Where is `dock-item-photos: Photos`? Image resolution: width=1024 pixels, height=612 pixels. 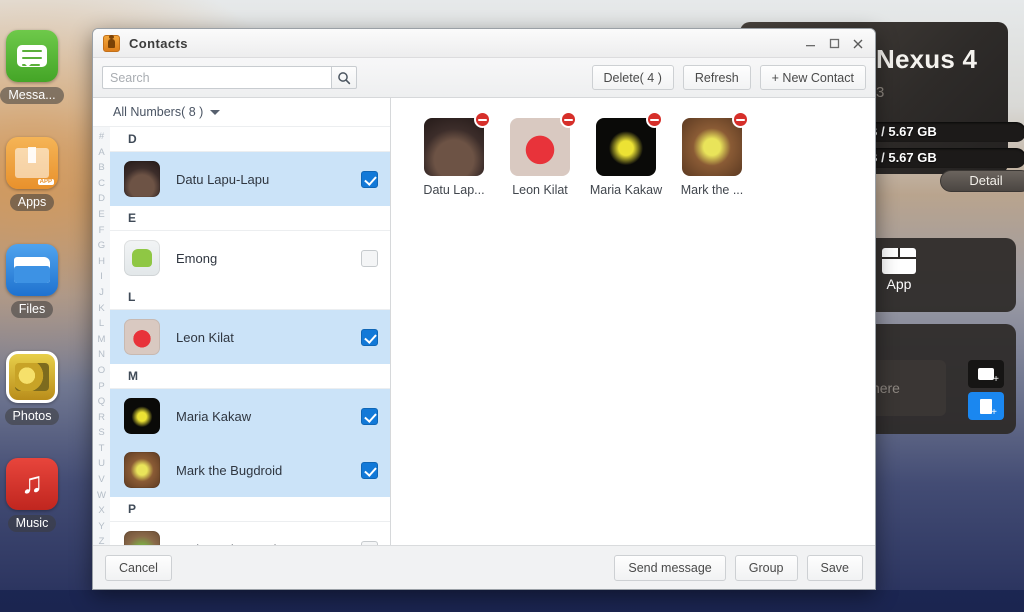
dock-item-photos: Photos is located at coordinates (44, 388).